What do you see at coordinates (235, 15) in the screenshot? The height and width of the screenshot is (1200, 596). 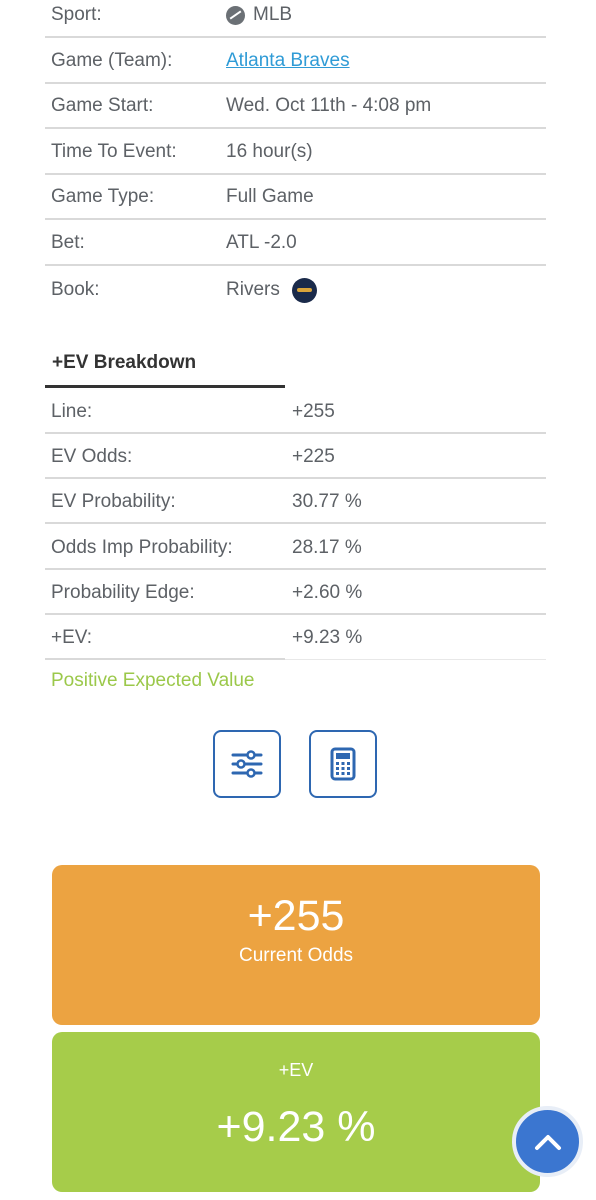 I see `baseball-icon` at bounding box center [235, 15].